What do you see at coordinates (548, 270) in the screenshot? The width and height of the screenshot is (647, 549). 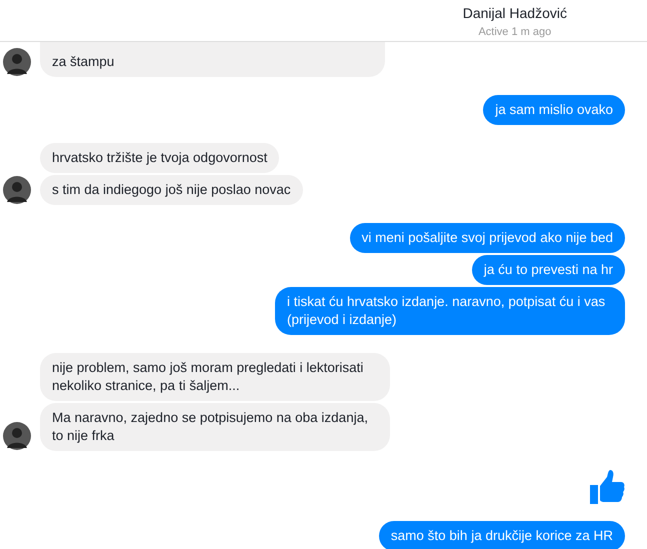 I see `sent-message: ja ću to prevesti na hr` at bounding box center [548, 270].